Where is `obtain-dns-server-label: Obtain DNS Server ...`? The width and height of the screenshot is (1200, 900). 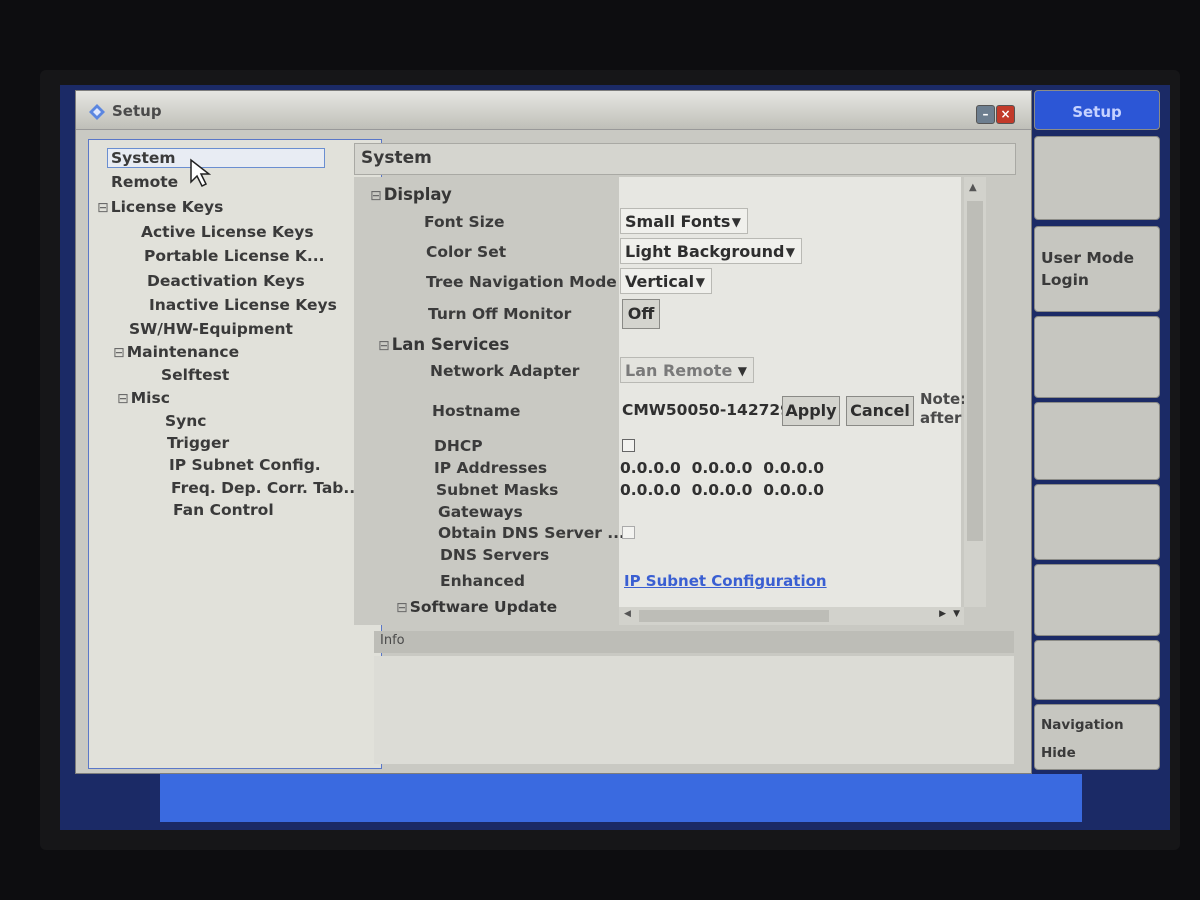 obtain-dns-server-label: Obtain DNS Server ... is located at coordinates (531, 533).